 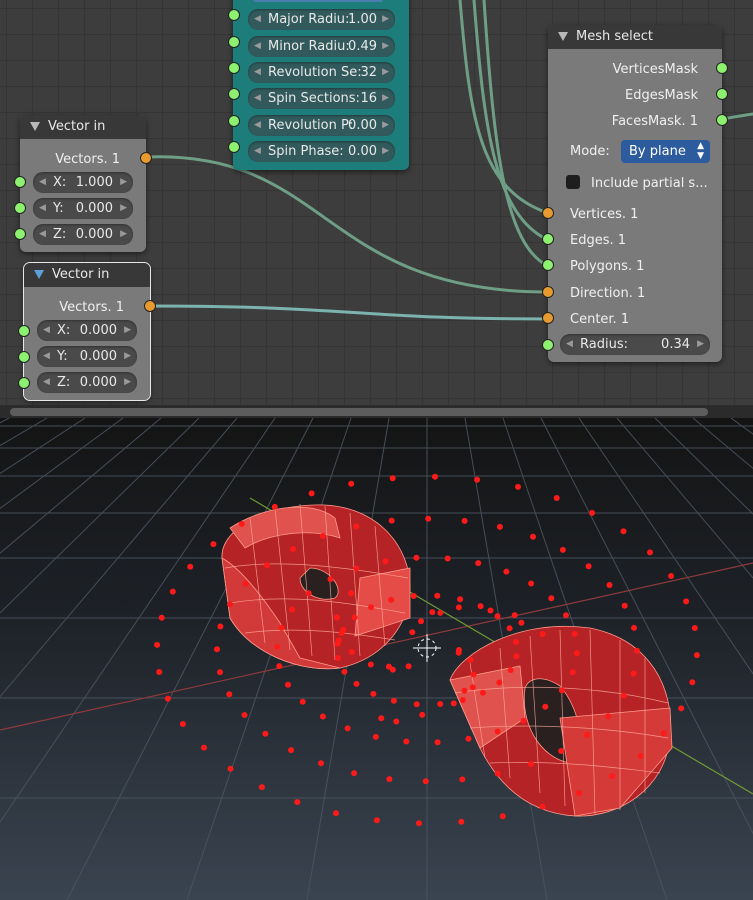 What do you see at coordinates (665, 151) in the screenshot?
I see `mode-dropdown: By plane ▲ ▼` at bounding box center [665, 151].